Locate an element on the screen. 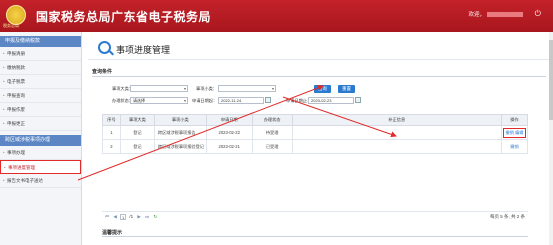 The width and height of the screenshot is (553, 245). cell-no: 2 is located at coordinates (111, 146).